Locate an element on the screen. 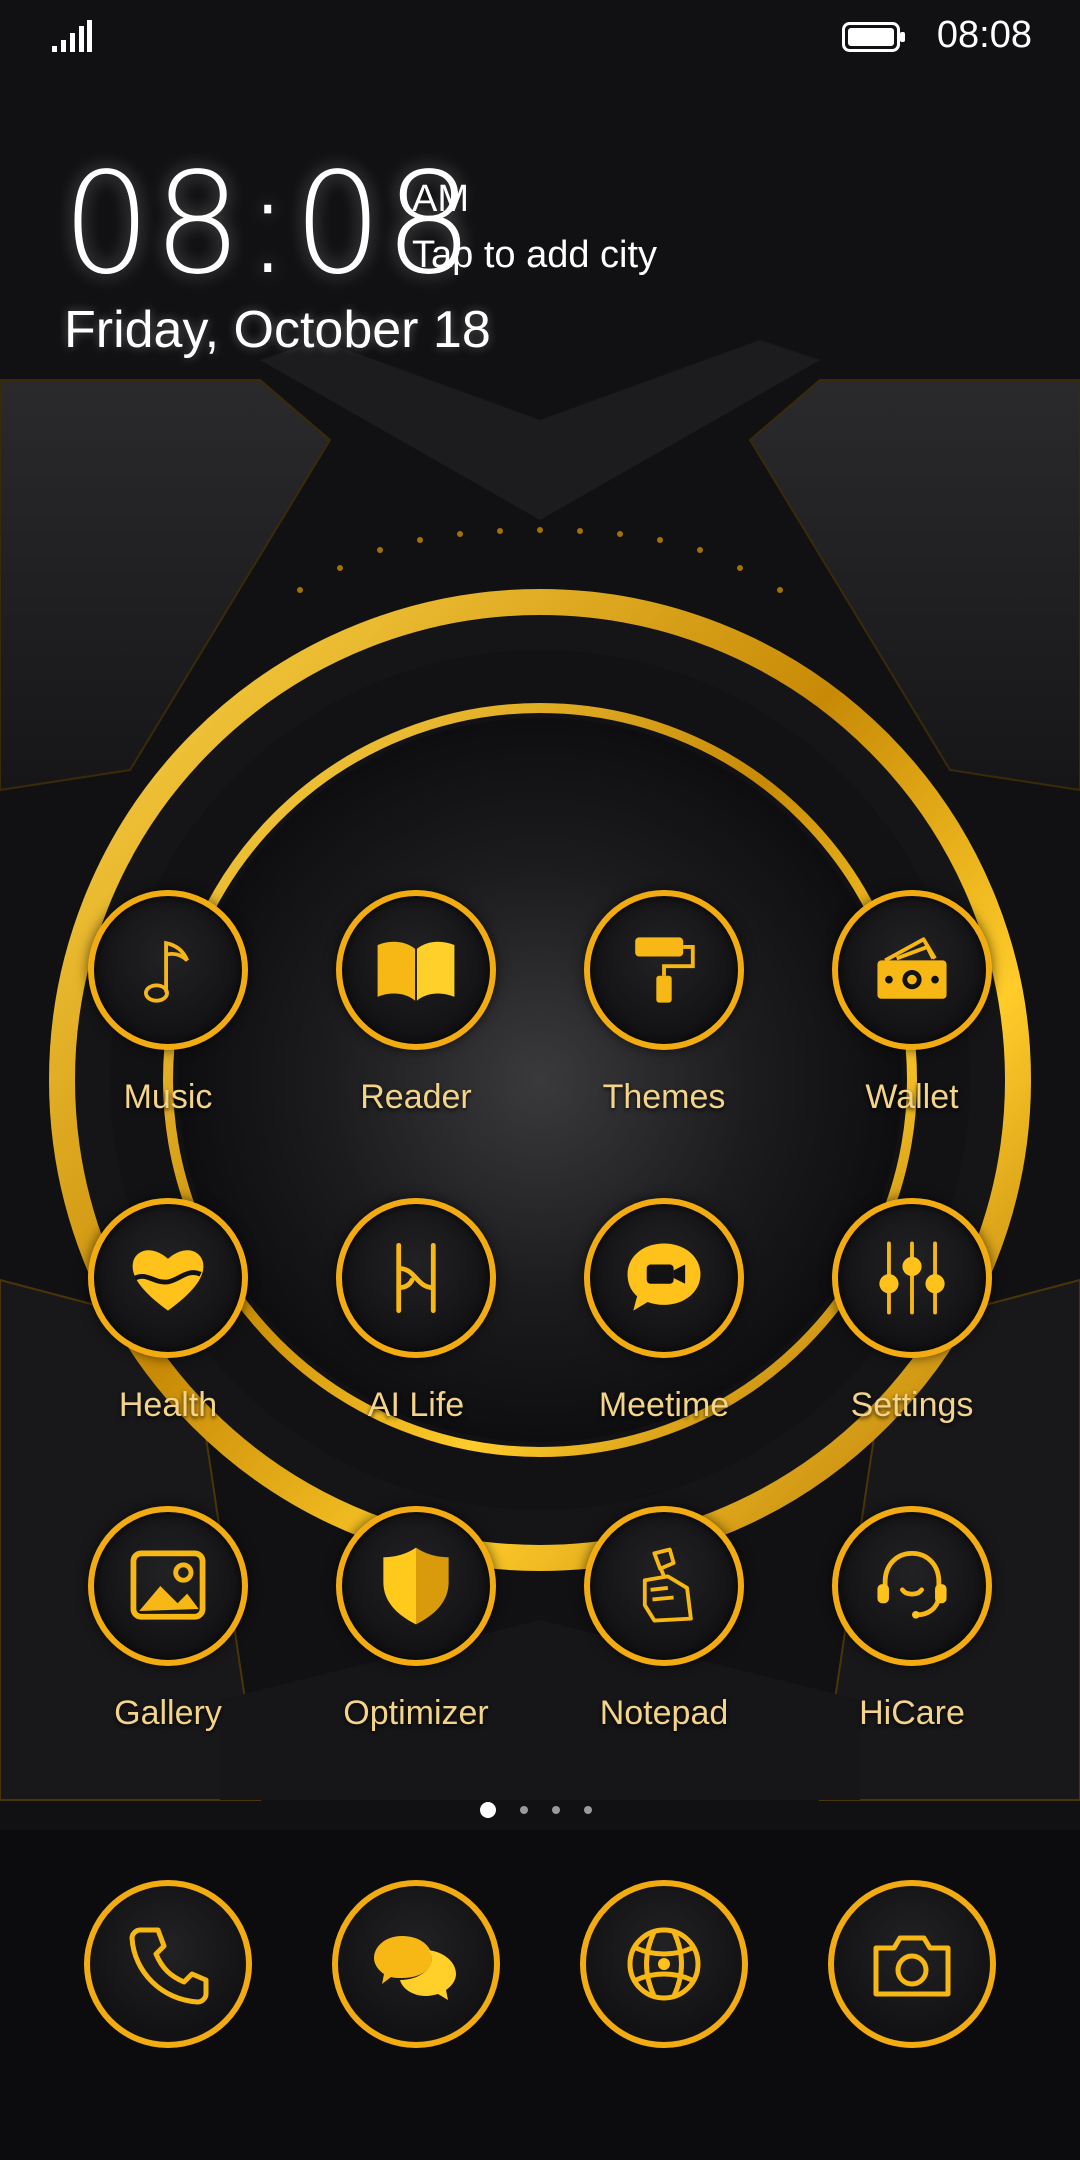 The height and width of the screenshot is (2160, 1080). app-label: Wallet is located at coordinates (912, 1097).